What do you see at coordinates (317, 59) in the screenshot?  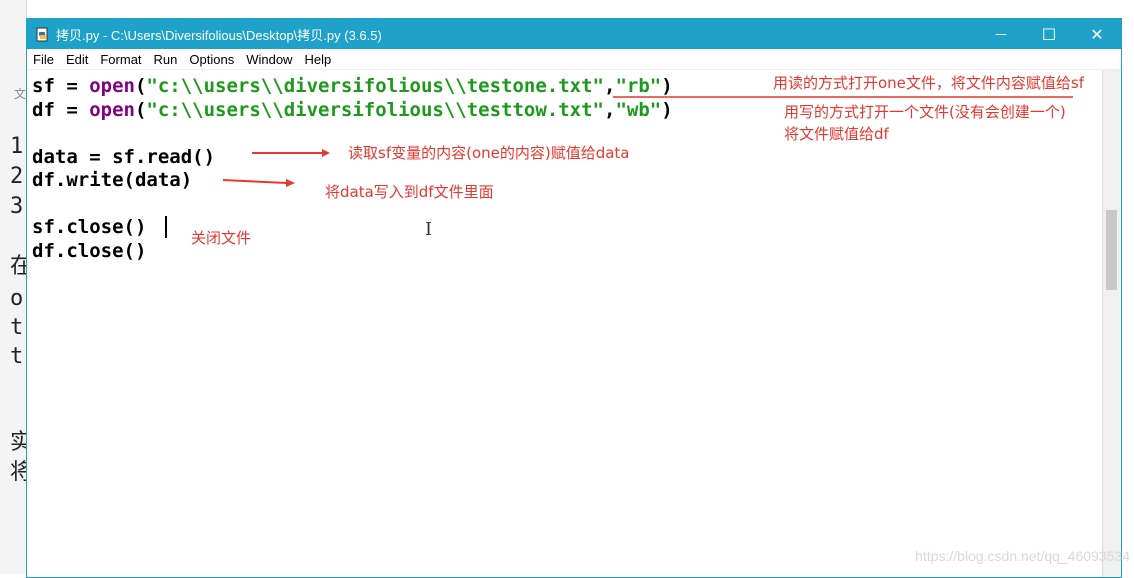 I see `menu-help: Help` at bounding box center [317, 59].